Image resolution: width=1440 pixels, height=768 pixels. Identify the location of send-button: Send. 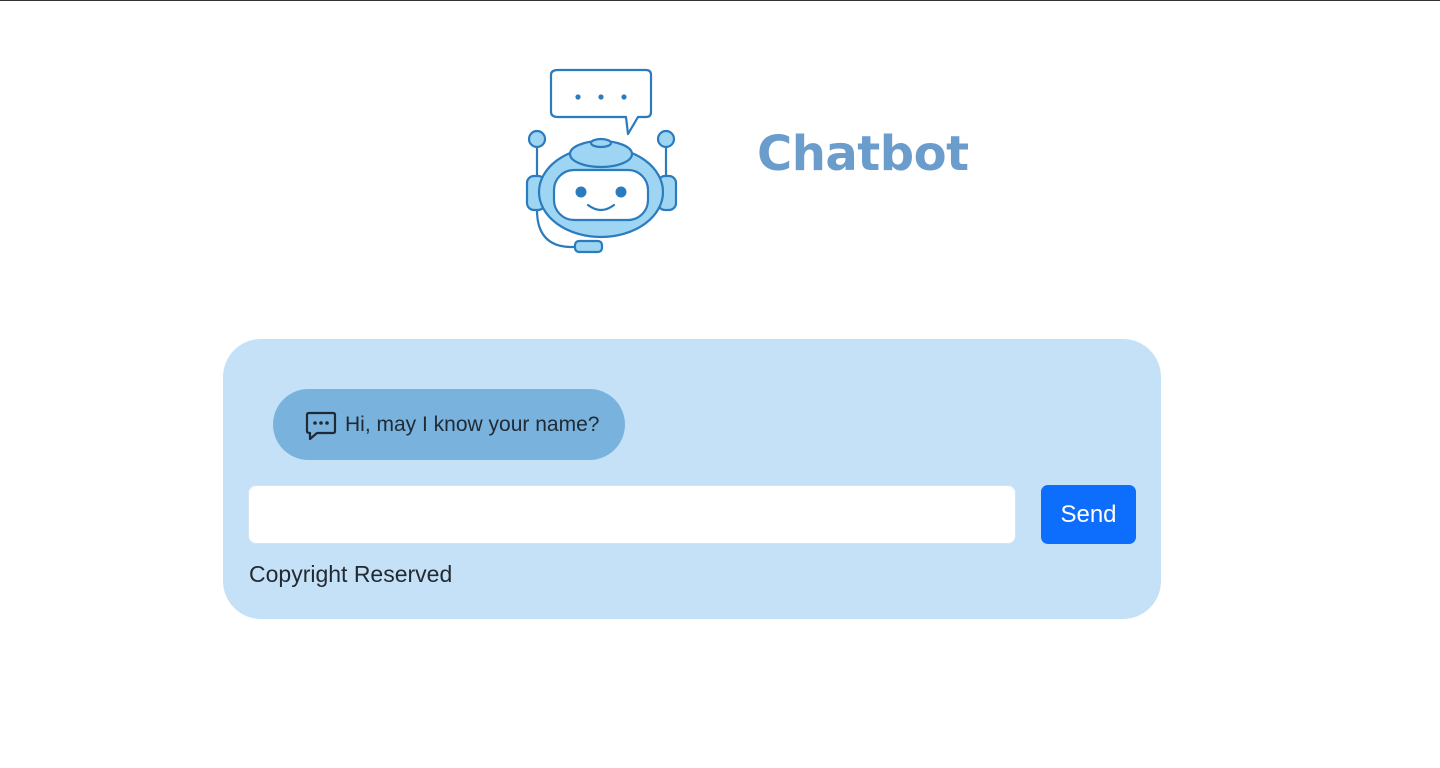
(1088, 514).